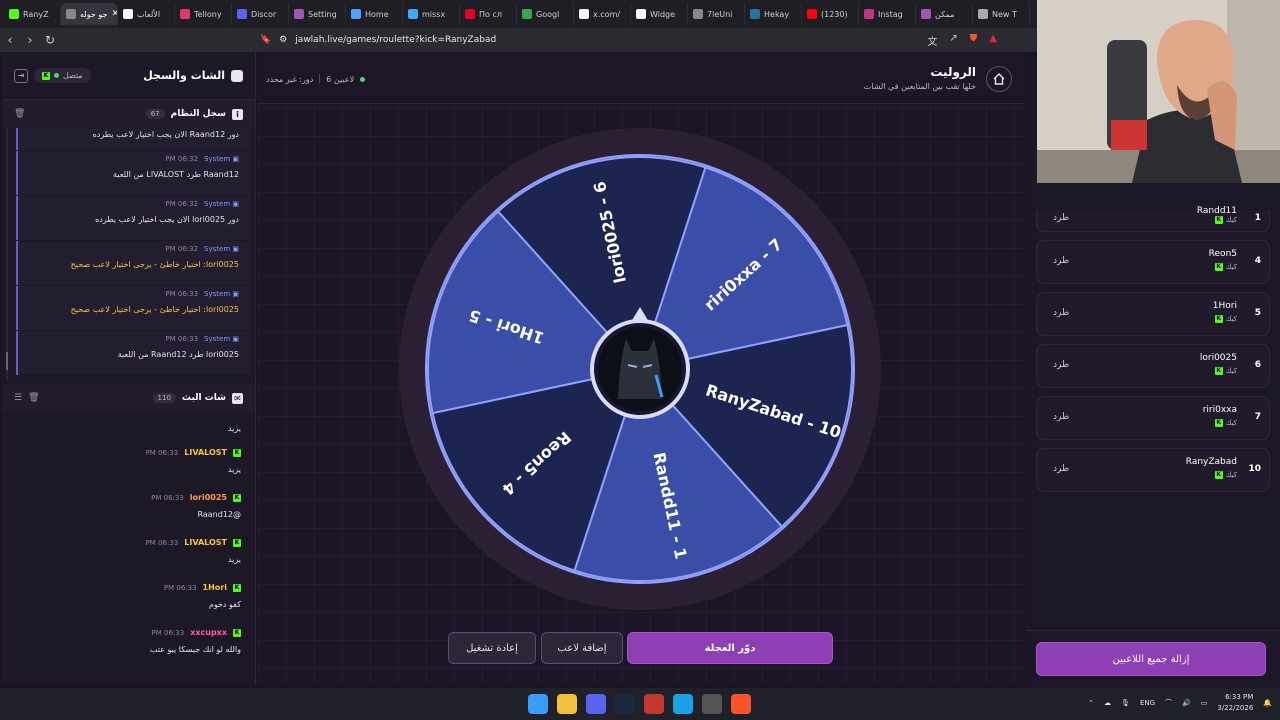 The height and width of the screenshot is (720, 1280). What do you see at coordinates (1147, 703) in the screenshot?
I see `language-indicator: ENG` at bounding box center [1147, 703].